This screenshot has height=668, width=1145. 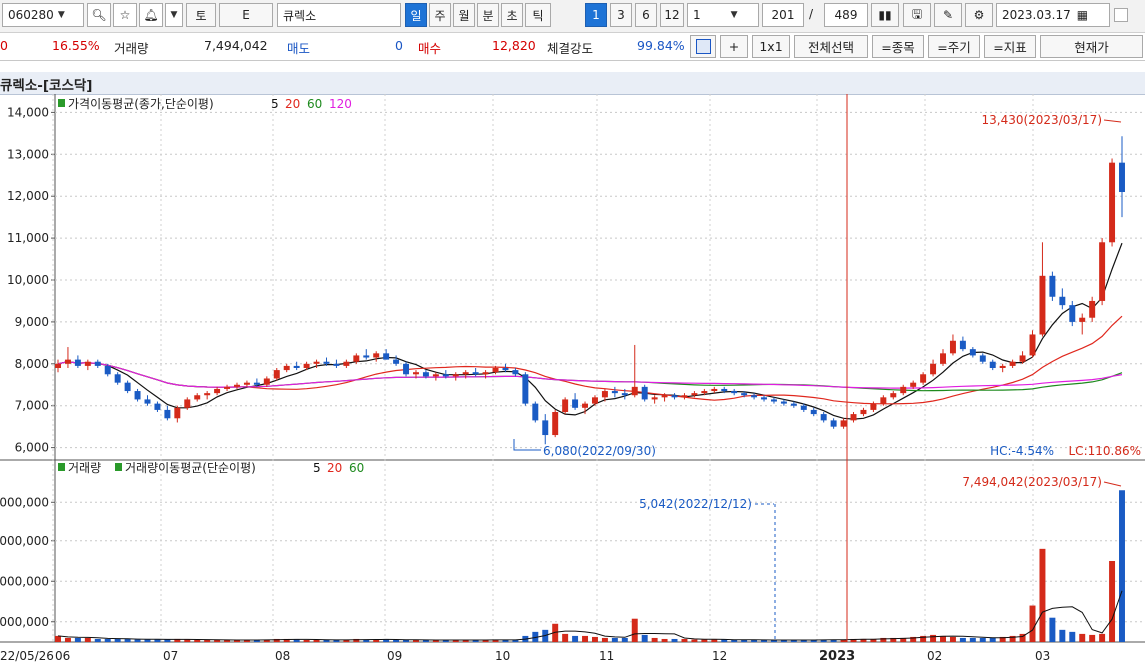 What do you see at coordinates (236, 45) in the screenshot?
I see `volume-value: 7,494,042` at bounding box center [236, 45].